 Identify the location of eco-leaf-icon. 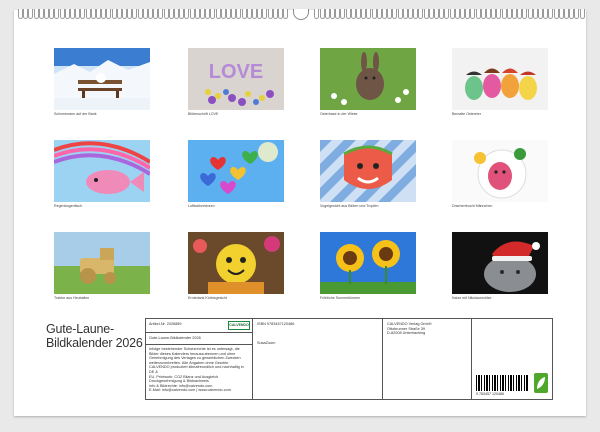
(541, 383).